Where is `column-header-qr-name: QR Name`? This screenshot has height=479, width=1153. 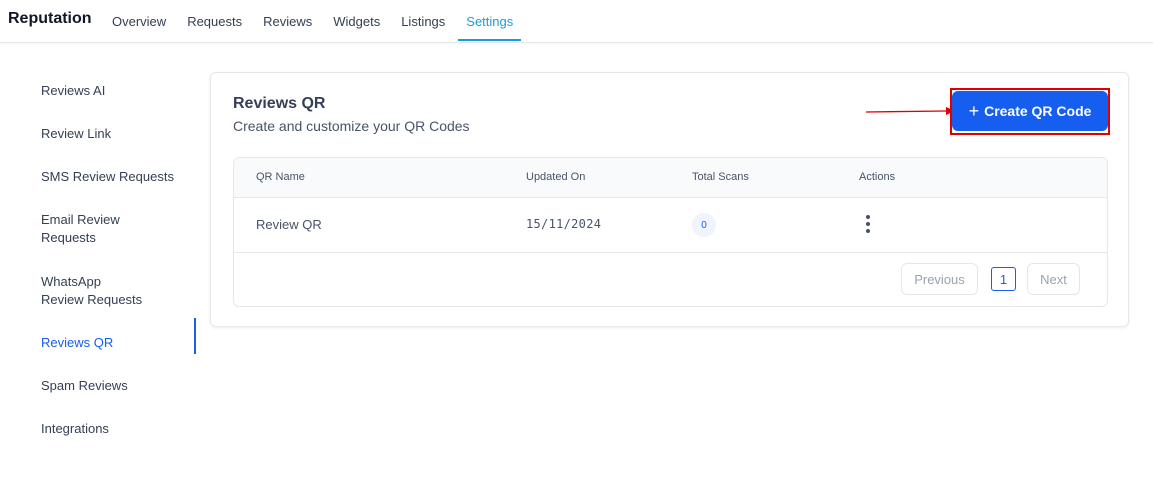
column-header-qr-name: QR Name is located at coordinates (280, 177).